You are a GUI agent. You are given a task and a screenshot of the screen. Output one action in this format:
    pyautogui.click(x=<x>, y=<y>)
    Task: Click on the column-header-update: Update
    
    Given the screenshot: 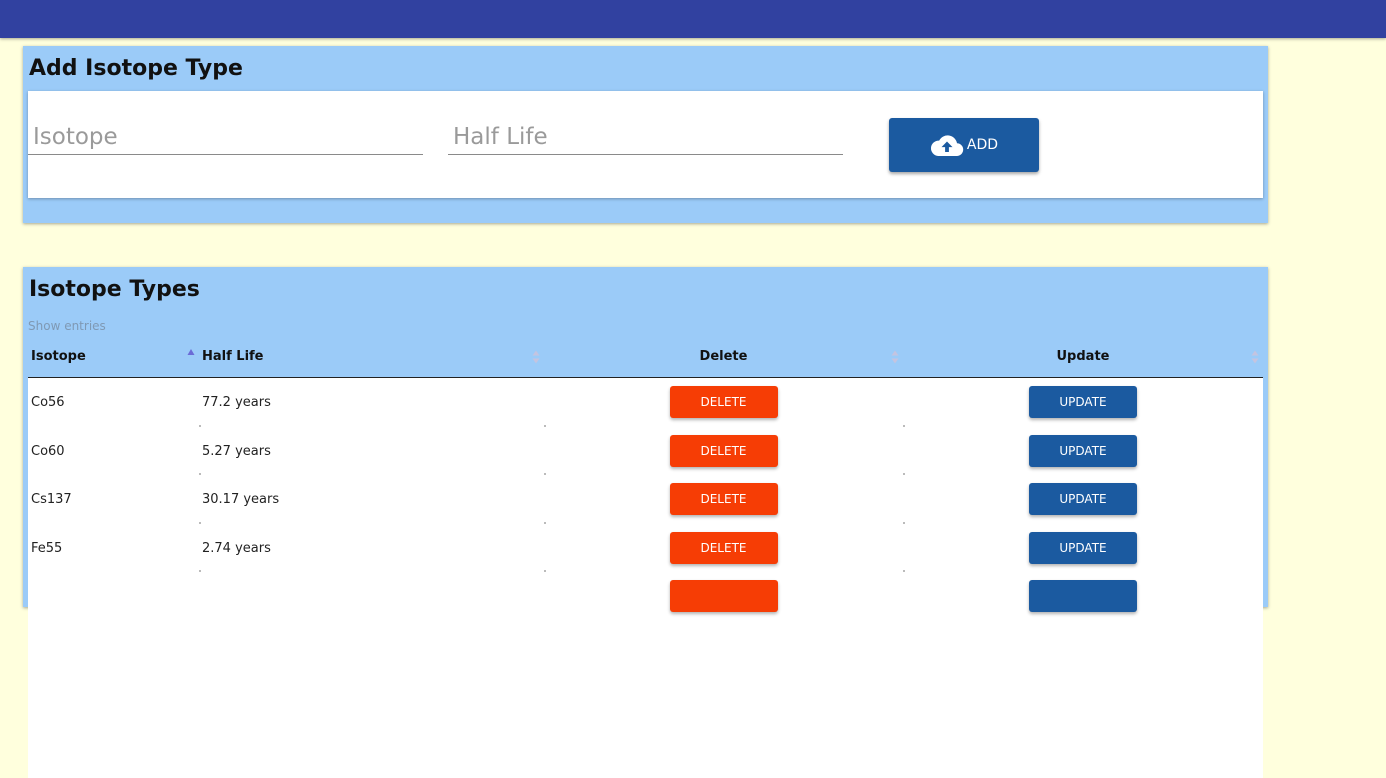 What is the action you would take?
    pyautogui.click(x=1083, y=360)
    